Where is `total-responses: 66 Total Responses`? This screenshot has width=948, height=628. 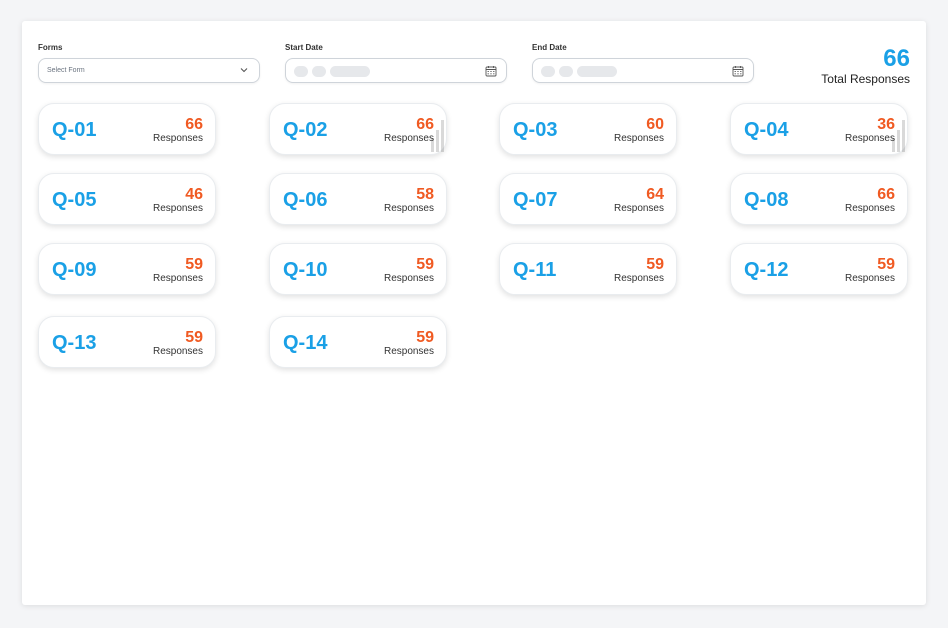 total-responses: 66 Total Responses is located at coordinates (865, 66).